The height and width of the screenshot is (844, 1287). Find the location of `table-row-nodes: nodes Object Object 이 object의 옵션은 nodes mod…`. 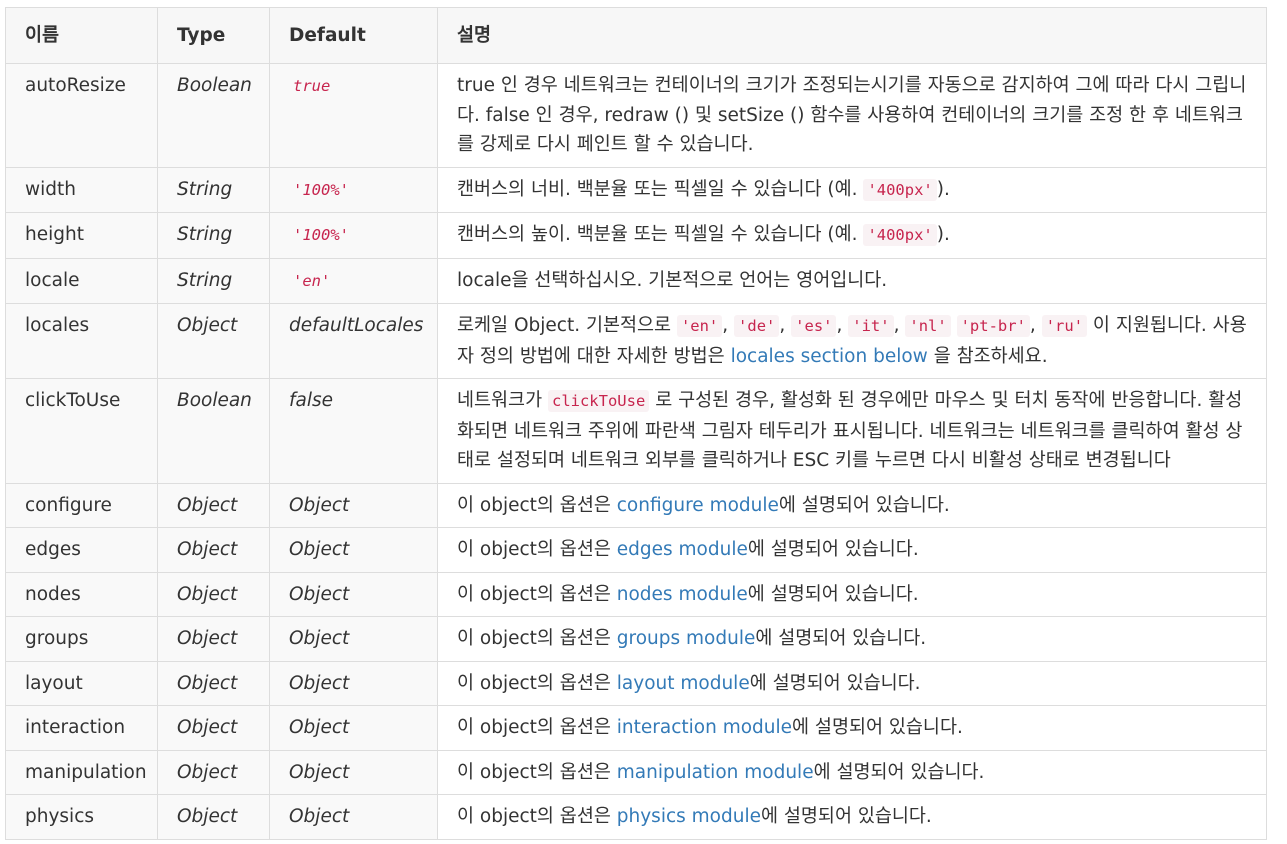

table-row-nodes: nodes Object Object 이 object의 옵션은 nodes mod… is located at coordinates (636, 594).